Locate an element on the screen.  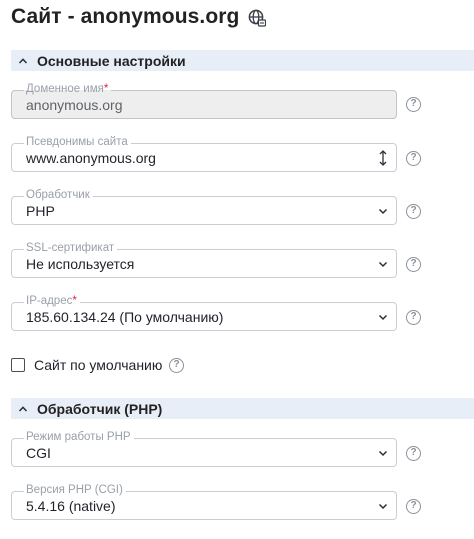
help-icon-handler: ? is located at coordinates (413, 211).